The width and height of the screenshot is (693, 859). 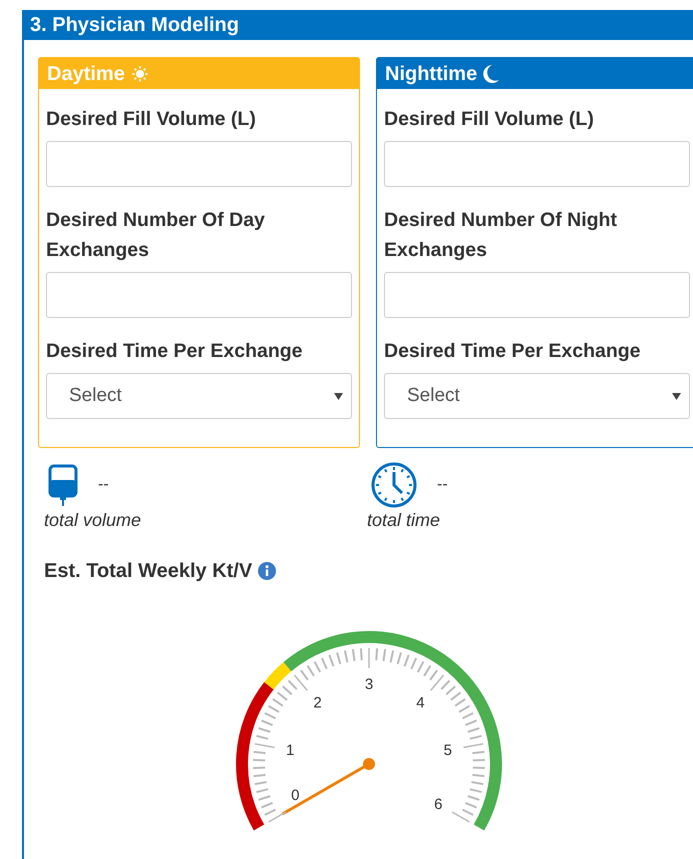 I want to click on clock-icon, so click(x=394, y=485).